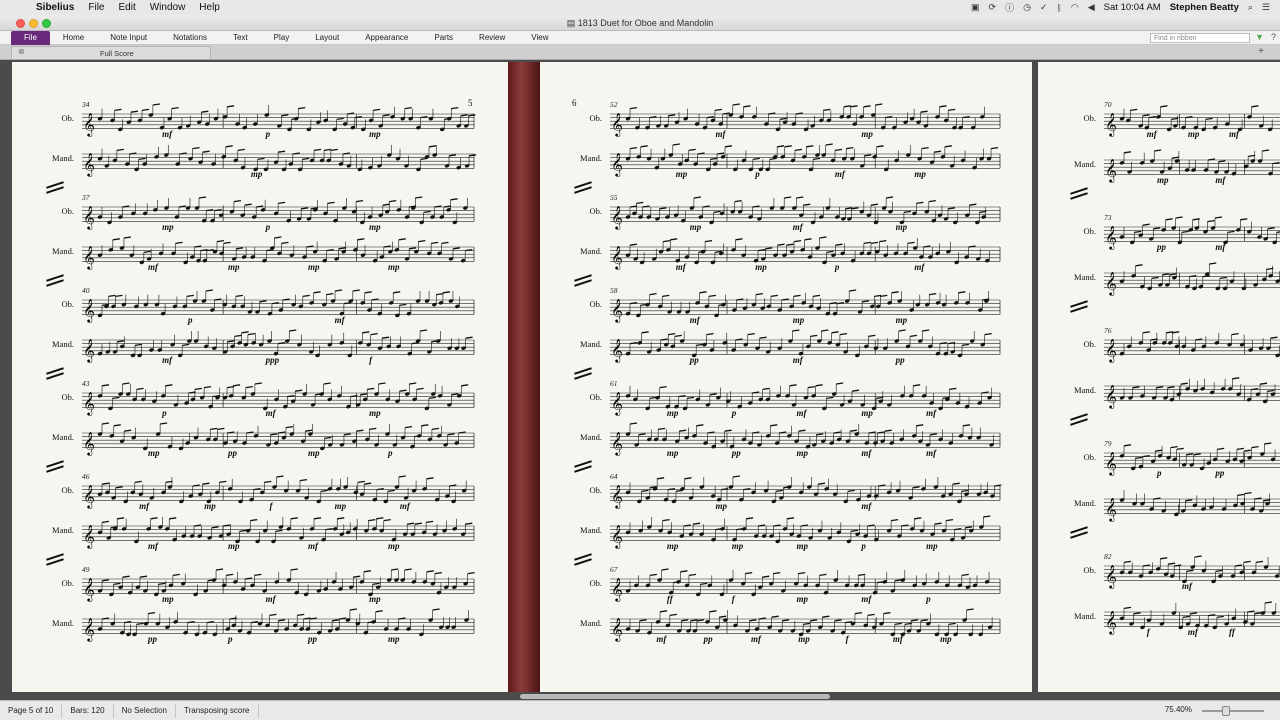 This screenshot has width=1280, height=720. I want to click on menu-window: Window, so click(168, 7).